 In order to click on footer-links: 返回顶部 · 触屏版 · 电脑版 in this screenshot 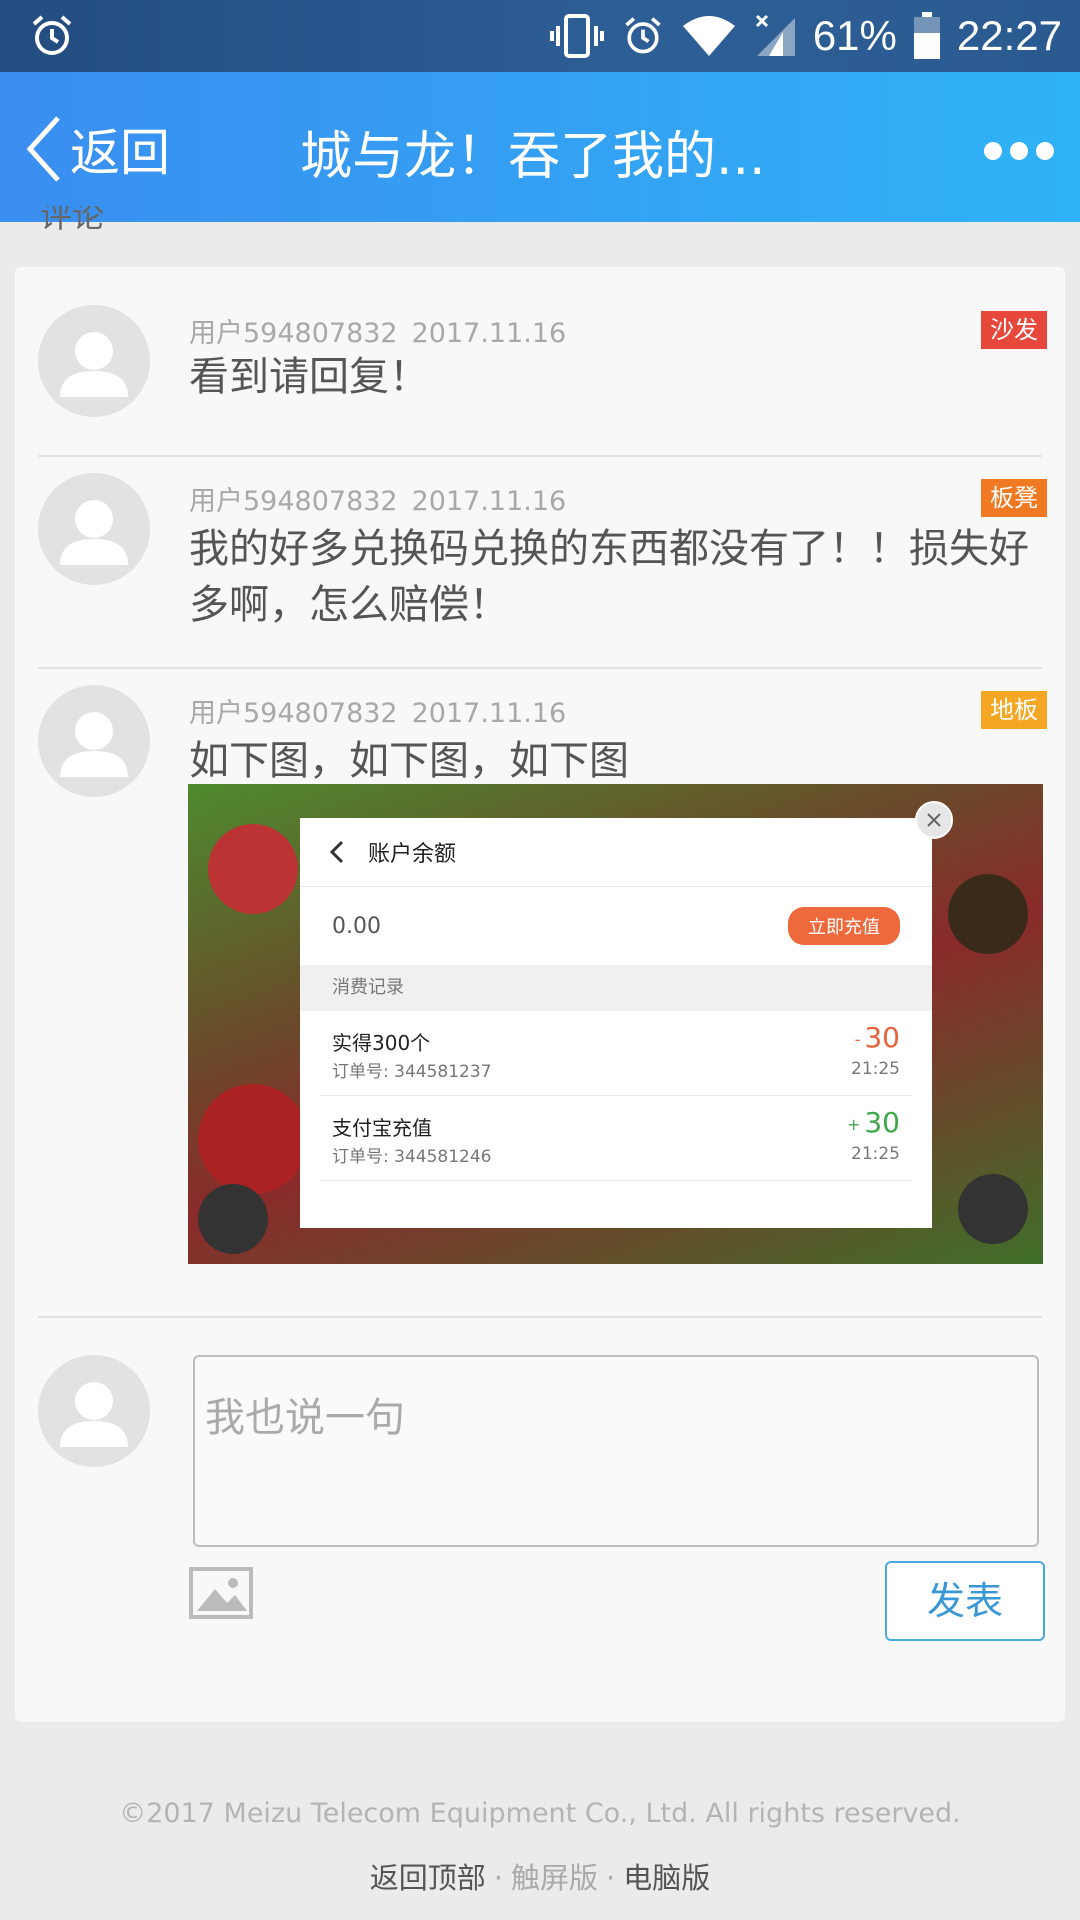, I will do `click(540, 1878)`.